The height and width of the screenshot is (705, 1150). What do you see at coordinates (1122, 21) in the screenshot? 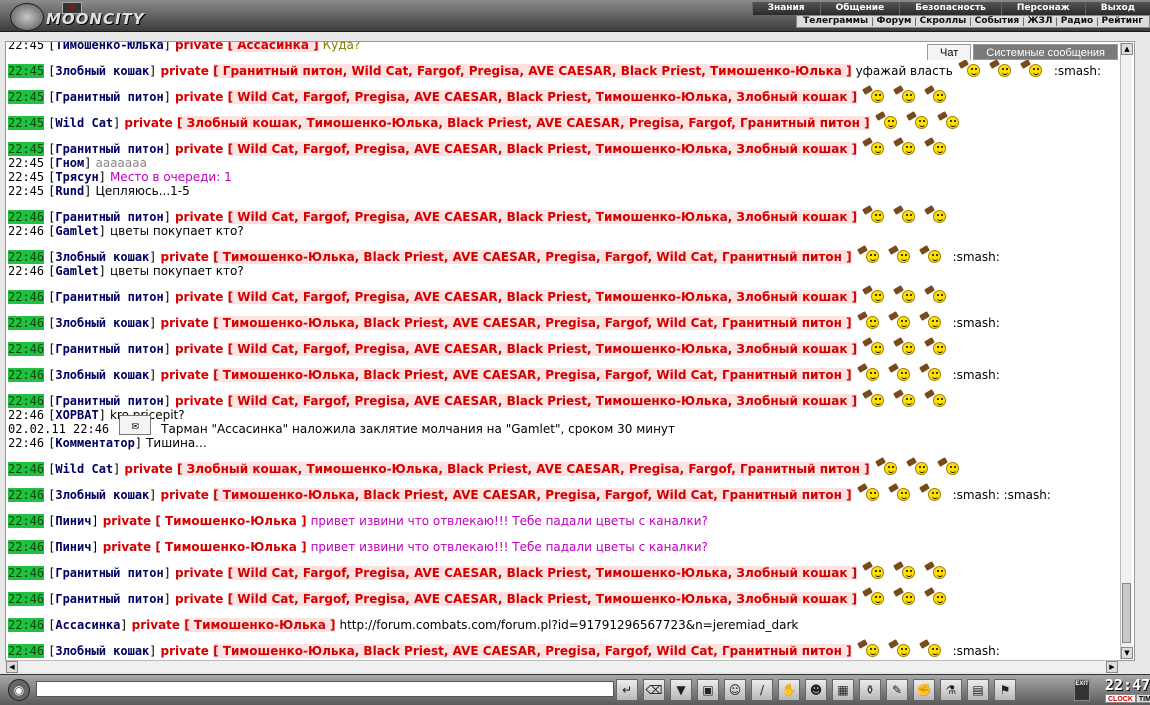
I see `submenu-item-6: Рейтинг` at bounding box center [1122, 21].